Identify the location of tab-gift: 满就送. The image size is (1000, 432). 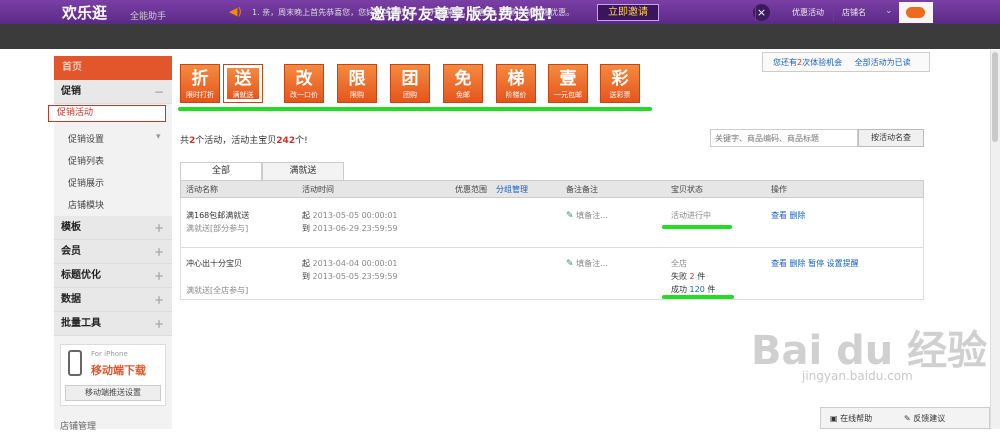
(303, 171).